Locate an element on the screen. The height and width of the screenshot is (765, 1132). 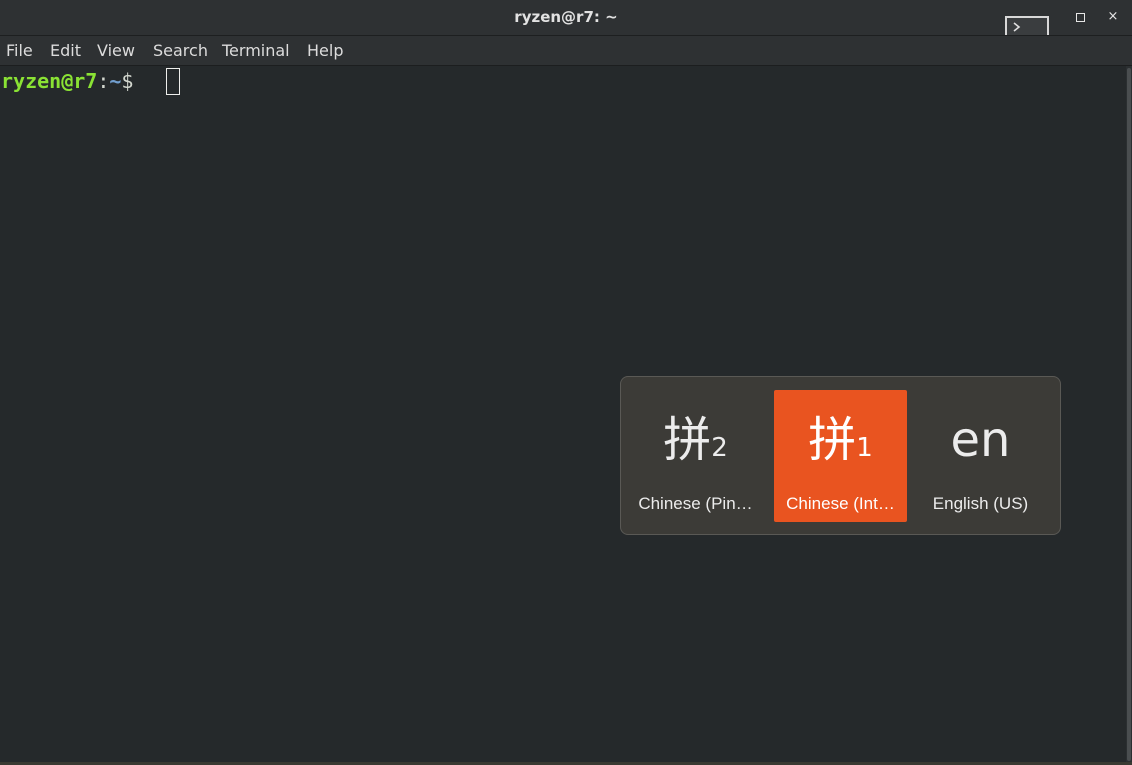
prompt-user-host: ryzen@r7 is located at coordinates (49, 81).